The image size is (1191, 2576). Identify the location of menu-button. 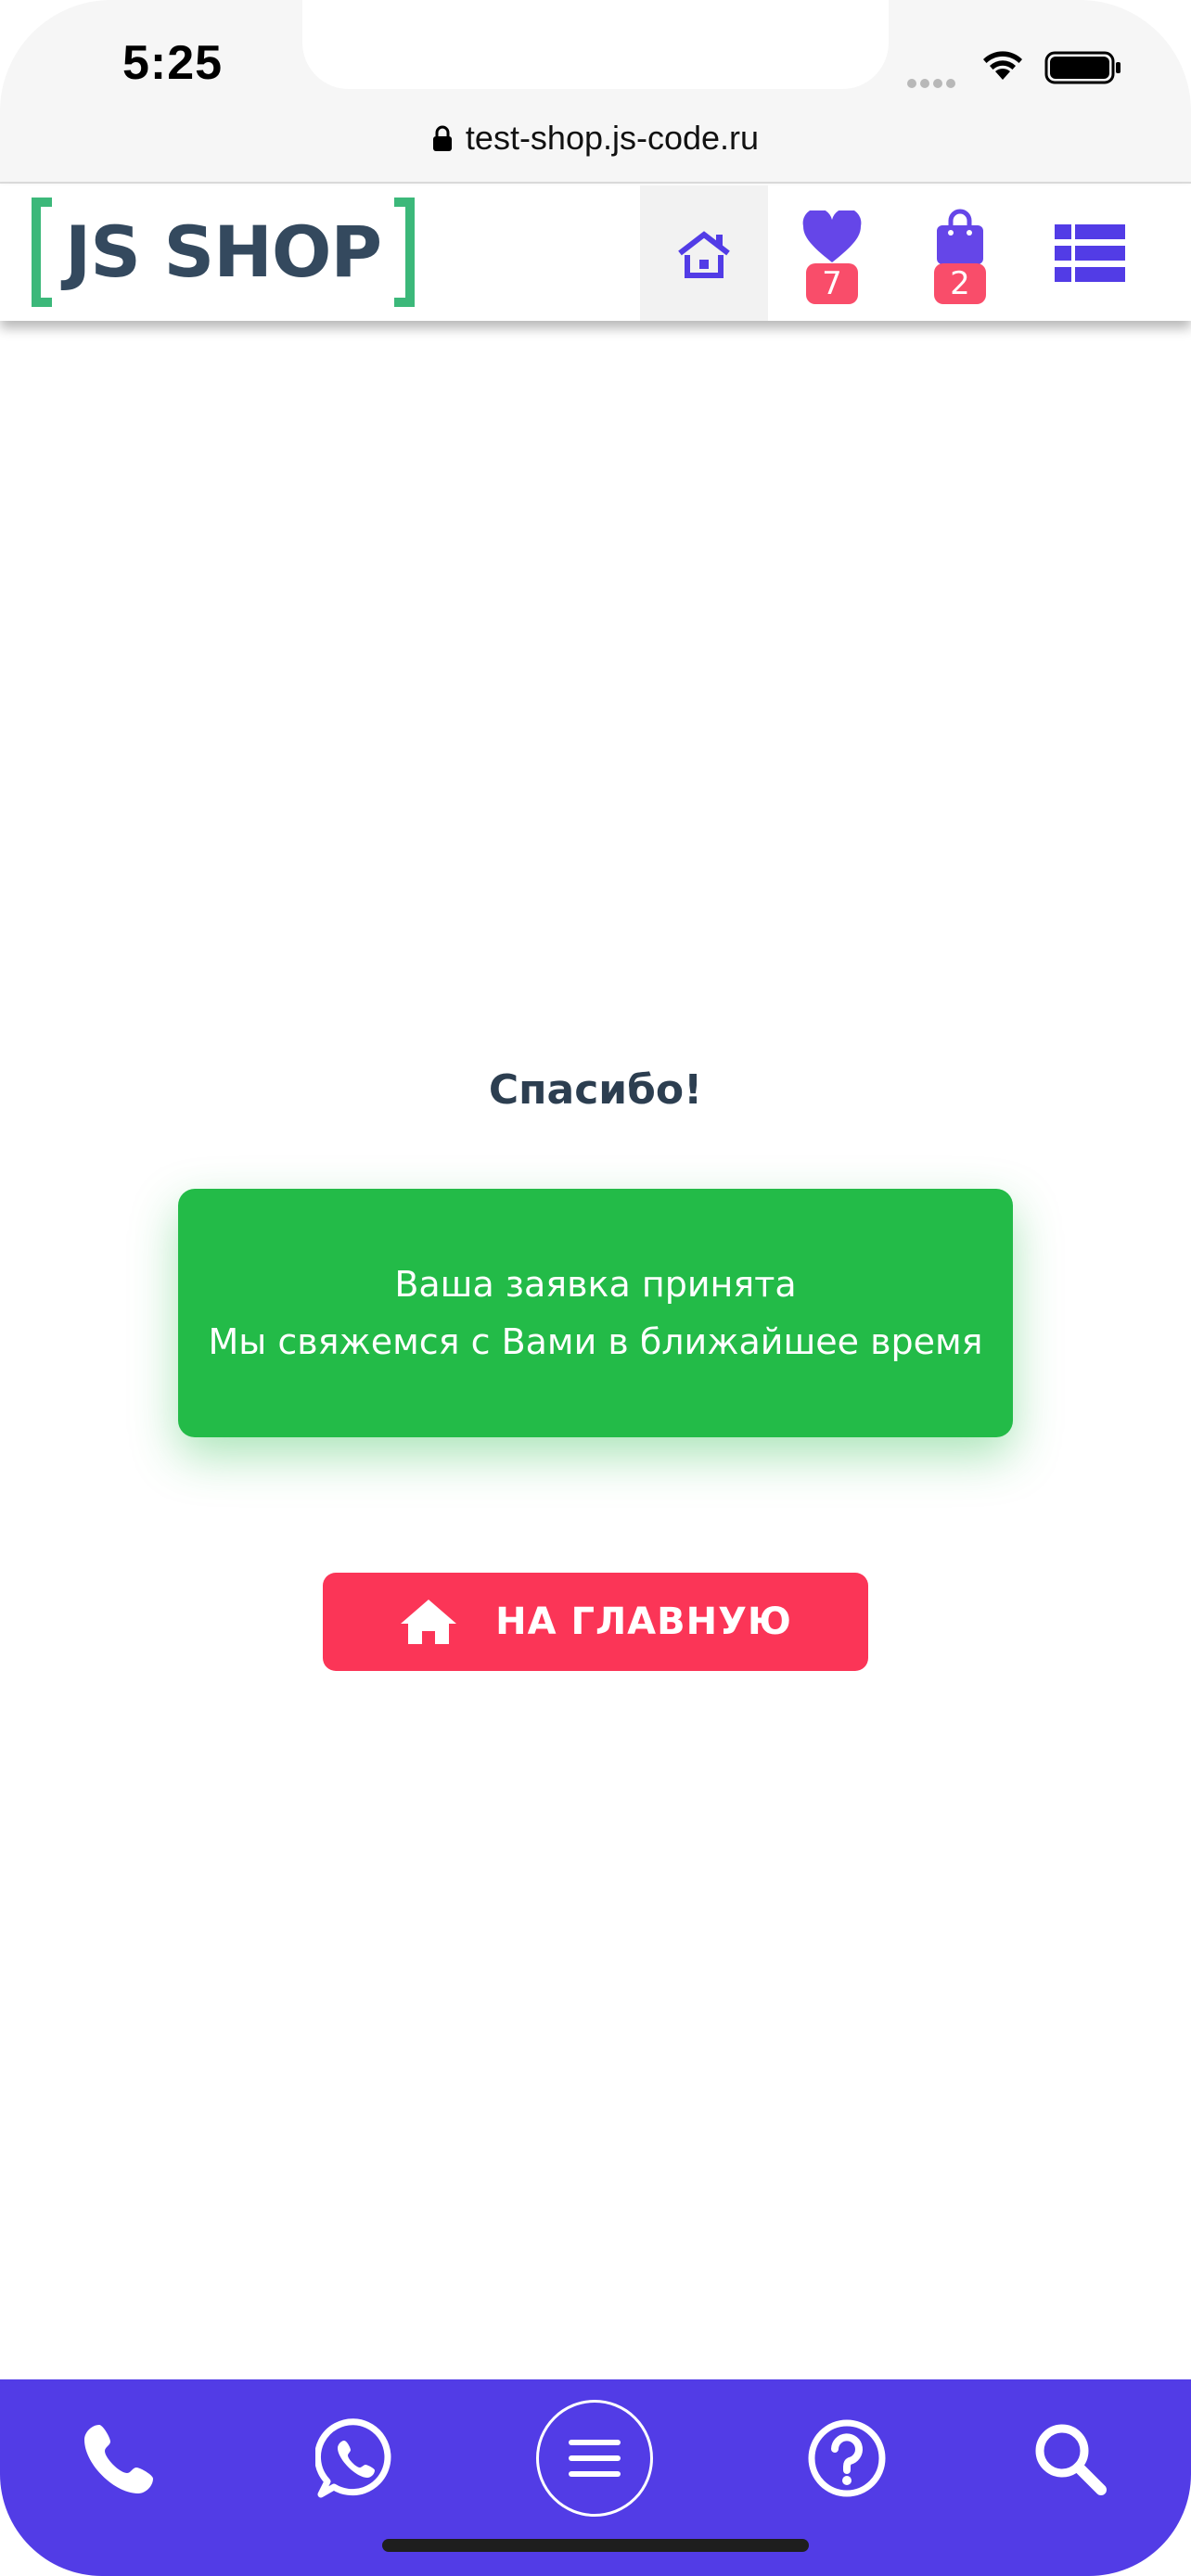
(594, 2459).